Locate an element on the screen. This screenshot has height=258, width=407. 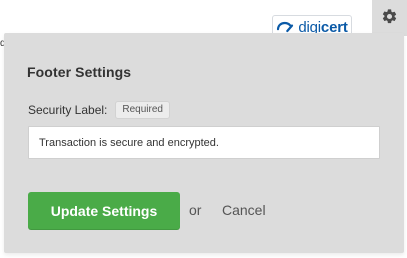
panel-title: Footer Settings is located at coordinates (79, 72).